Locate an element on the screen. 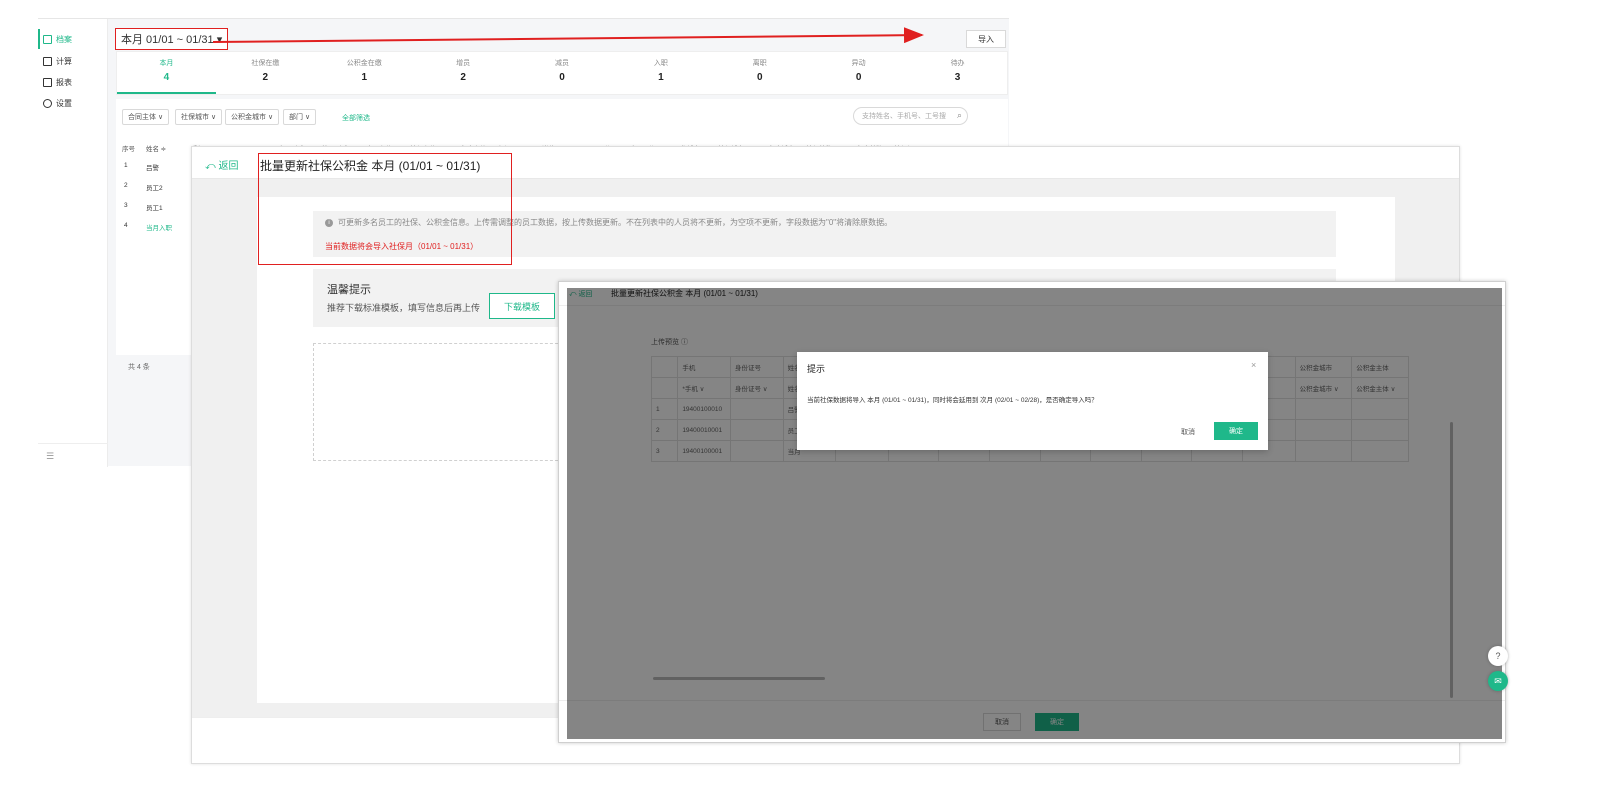 This screenshot has width=1600, height=797. stats-tabs: 本月 4 社保在缴 2 公积金在缴 1 增员 2 减员 0 入职 1 离职 0 异动 0 待办 3 is located at coordinates (562, 73).